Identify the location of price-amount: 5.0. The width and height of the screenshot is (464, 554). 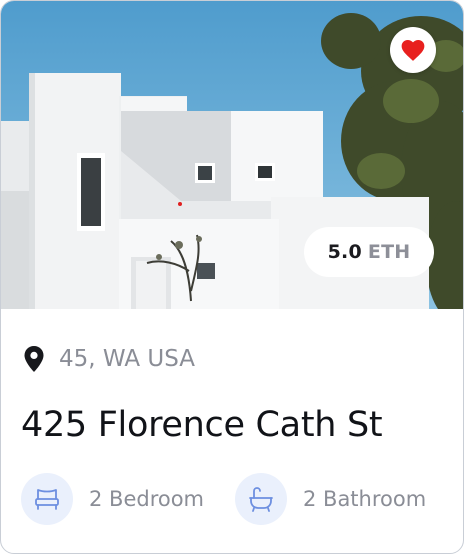
(344, 252).